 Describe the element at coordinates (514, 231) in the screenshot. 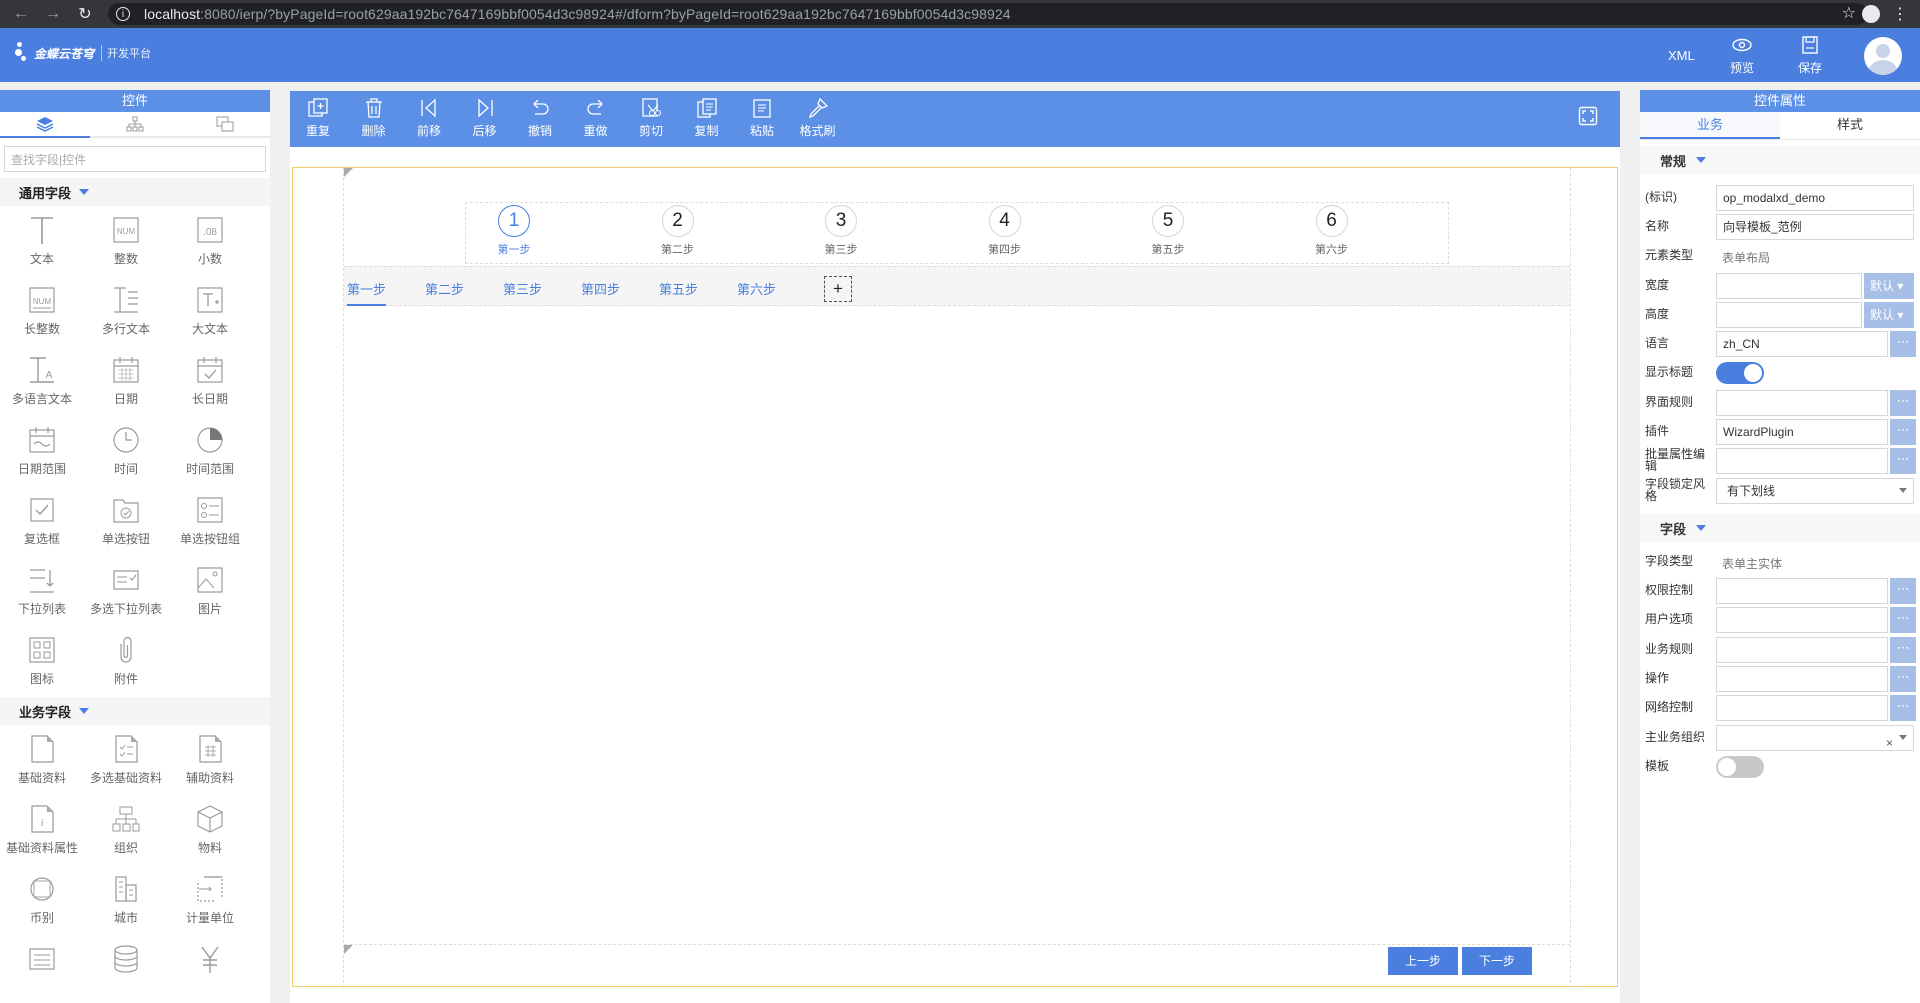

I see `wizard-step: 1 第一步` at that location.